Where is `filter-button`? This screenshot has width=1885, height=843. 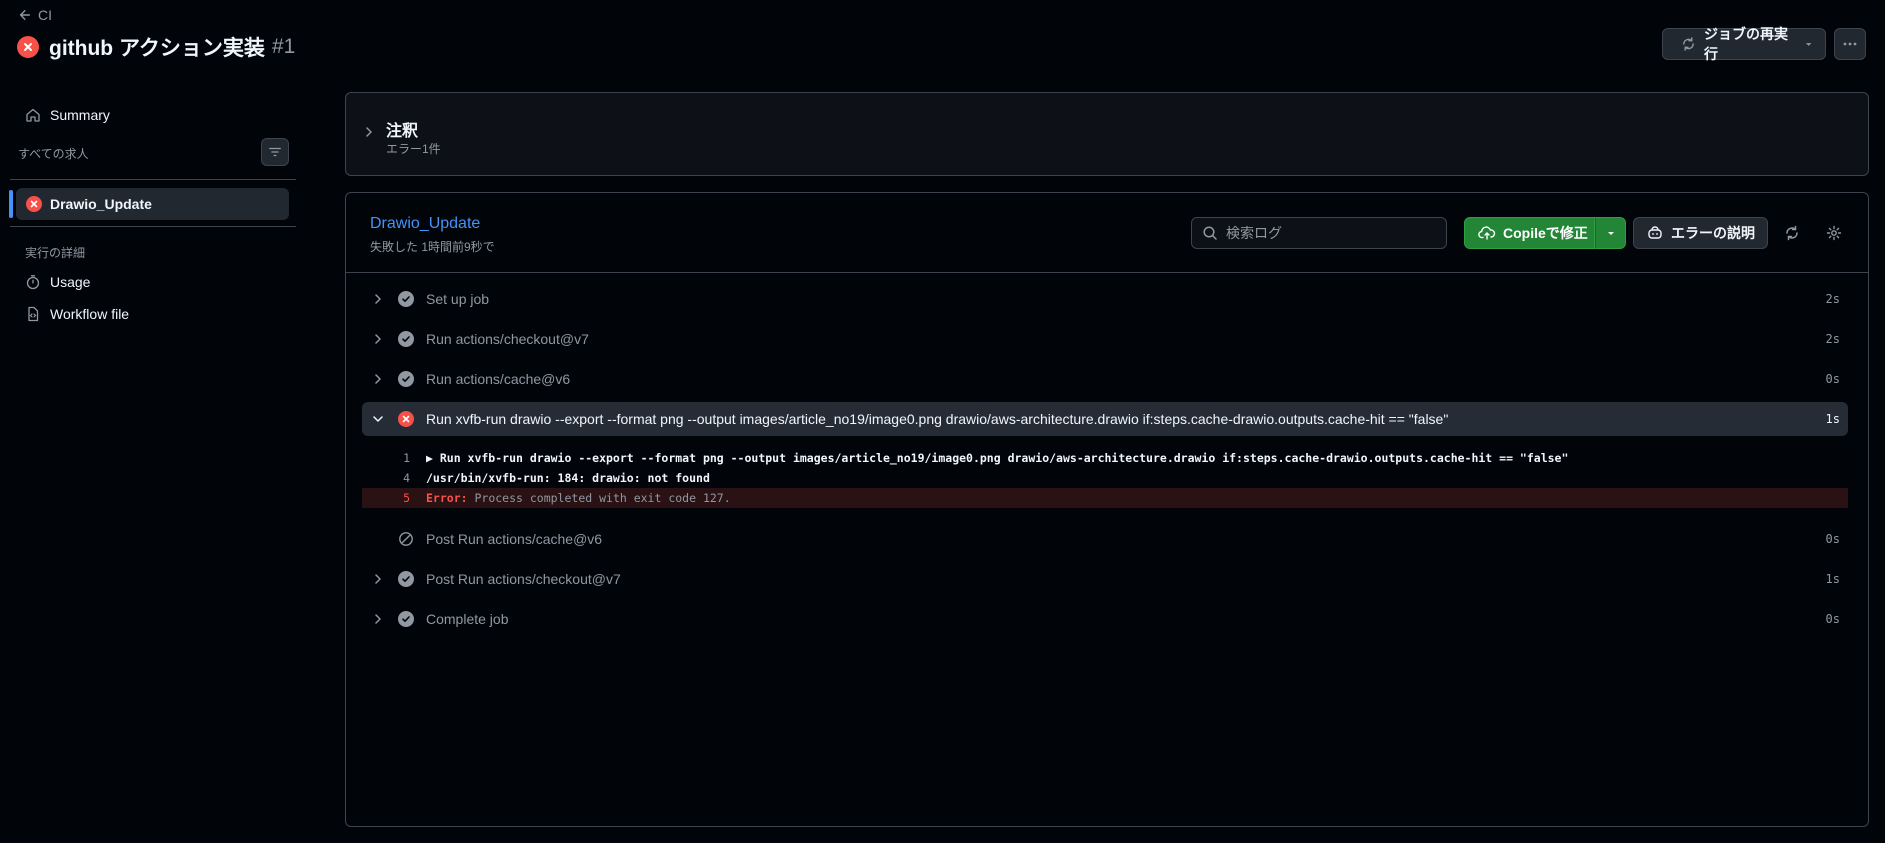
filter-button is located at coordinates (275, 152).